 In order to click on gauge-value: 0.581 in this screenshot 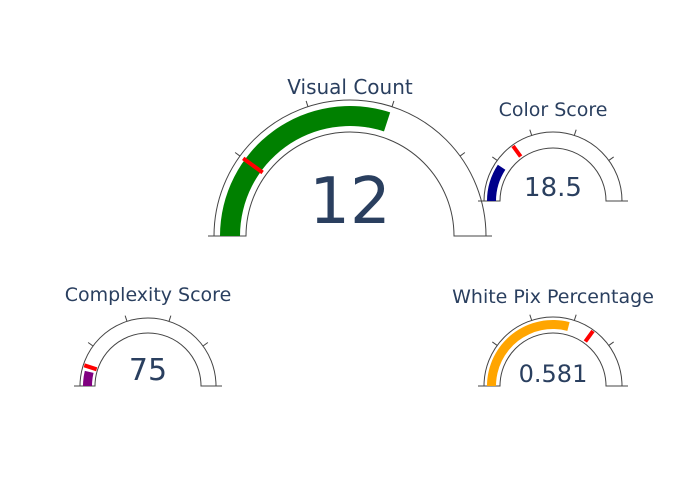, I will do `click(553, 374)`.